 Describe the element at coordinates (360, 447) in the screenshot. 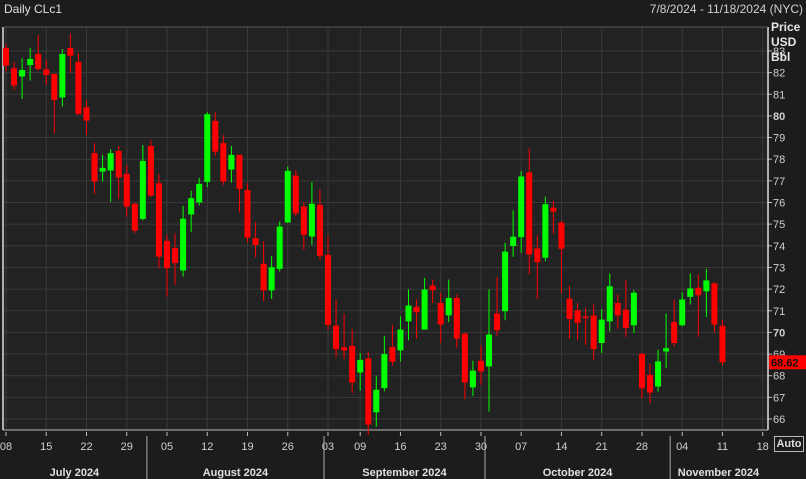

I see `x-tick-label: 09` at that location.